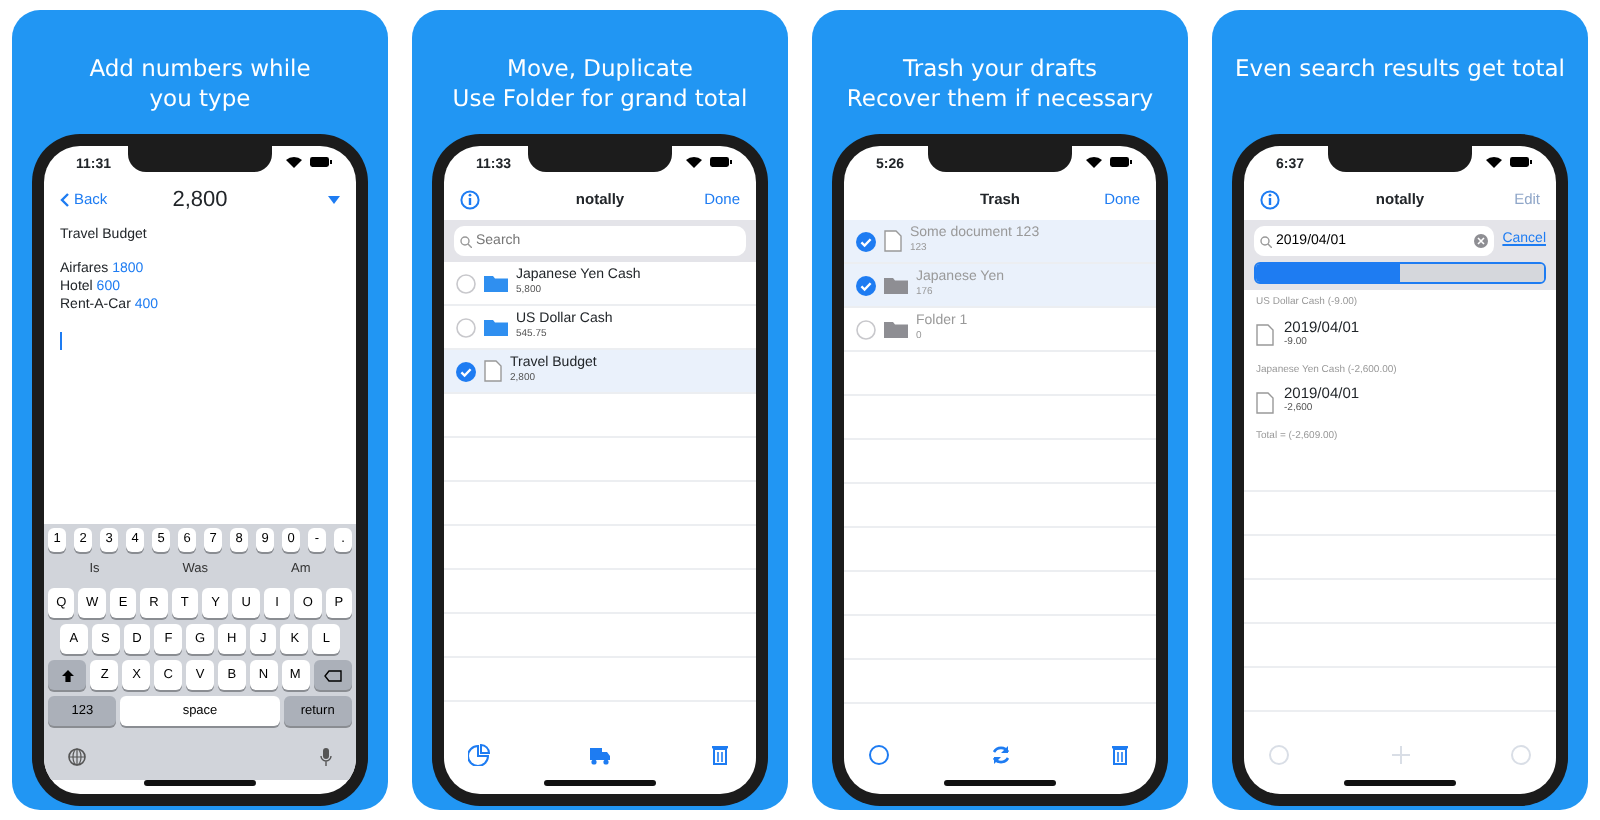  What do you see at coordinates (1400, 69) in the screenshot?
I see `headline: Even search results get total` at bounding box center [1400, 69].